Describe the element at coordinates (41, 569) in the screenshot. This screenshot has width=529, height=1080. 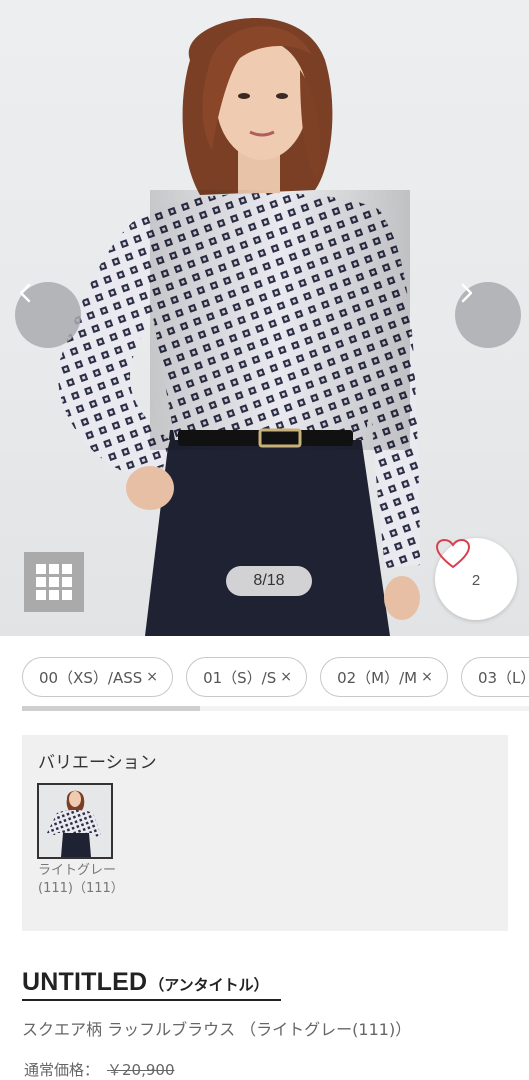
I see `grid-icon` at that location.